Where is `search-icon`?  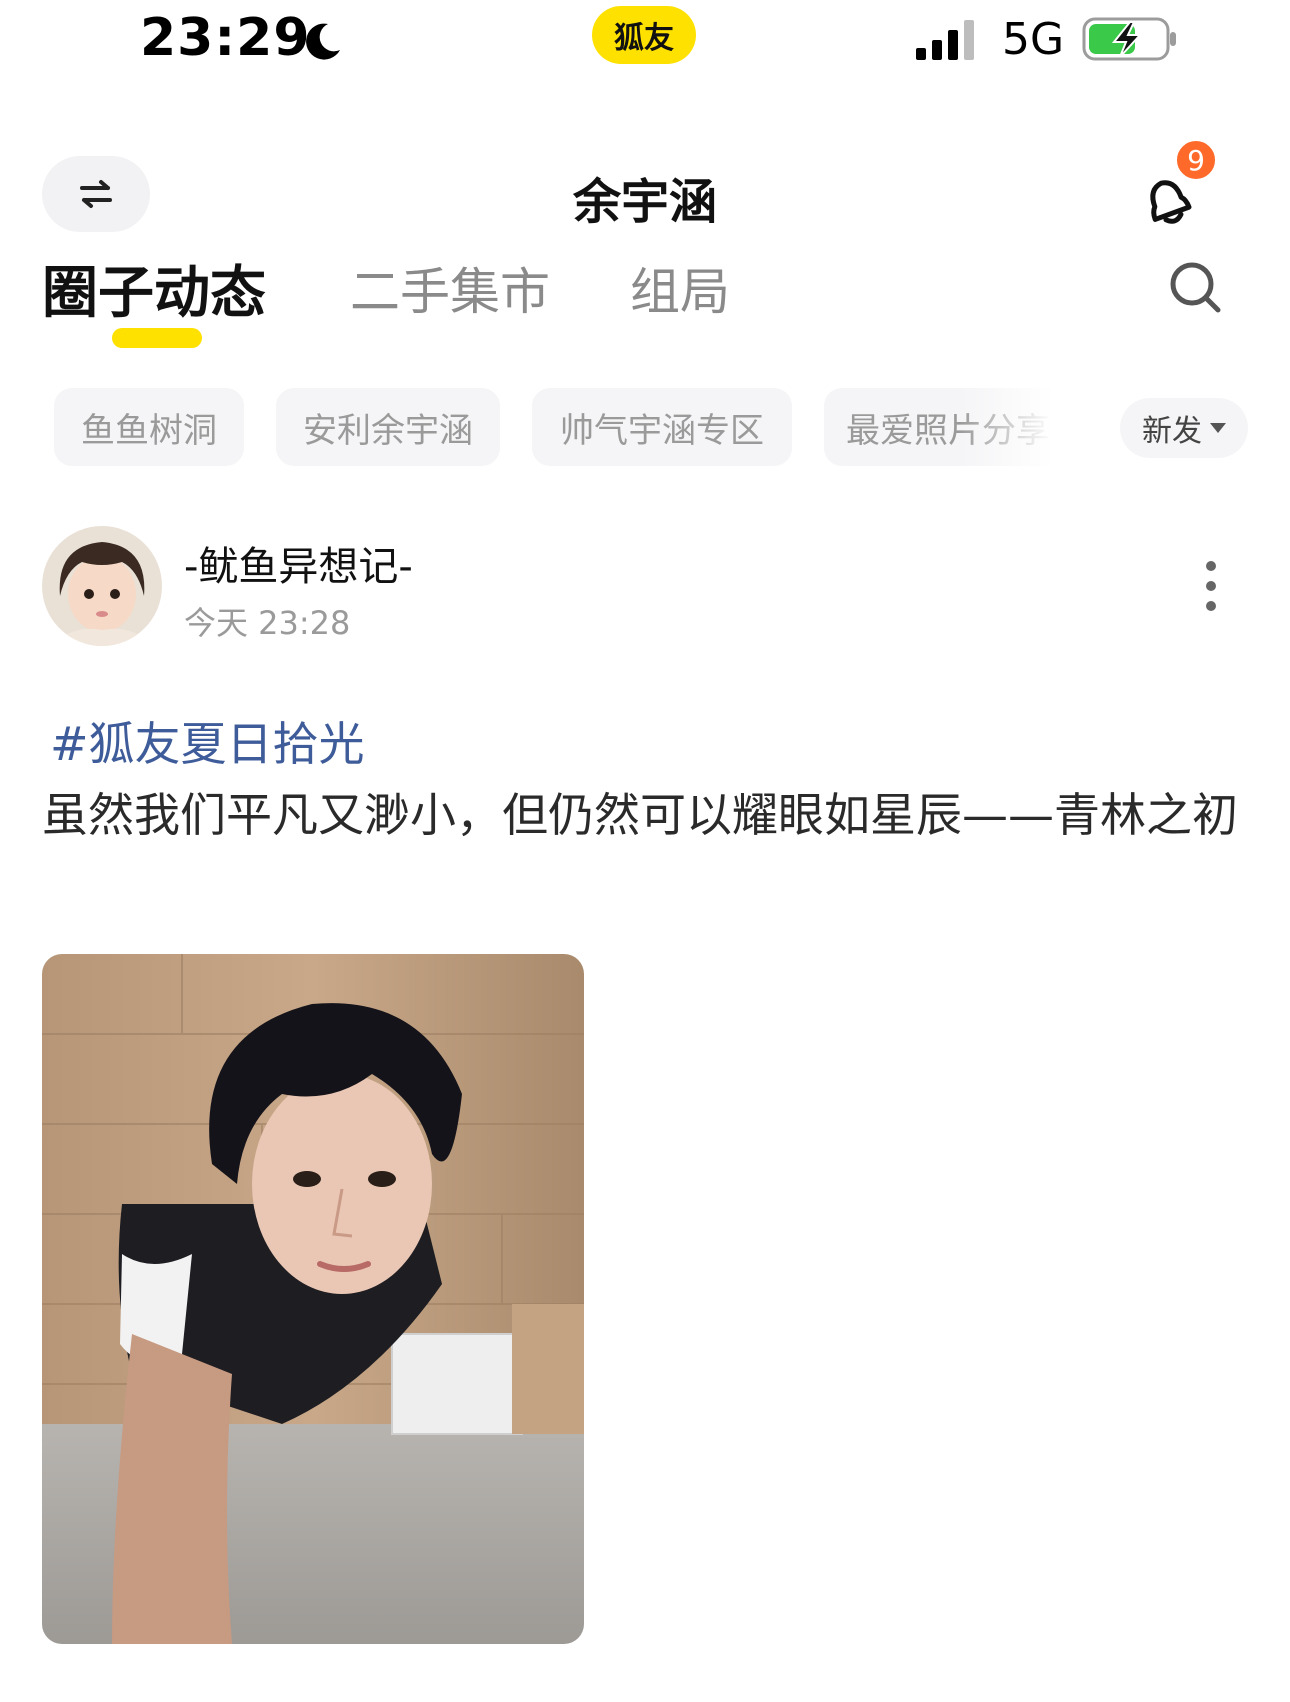
search-icon is located at coordinates (1196, 288).